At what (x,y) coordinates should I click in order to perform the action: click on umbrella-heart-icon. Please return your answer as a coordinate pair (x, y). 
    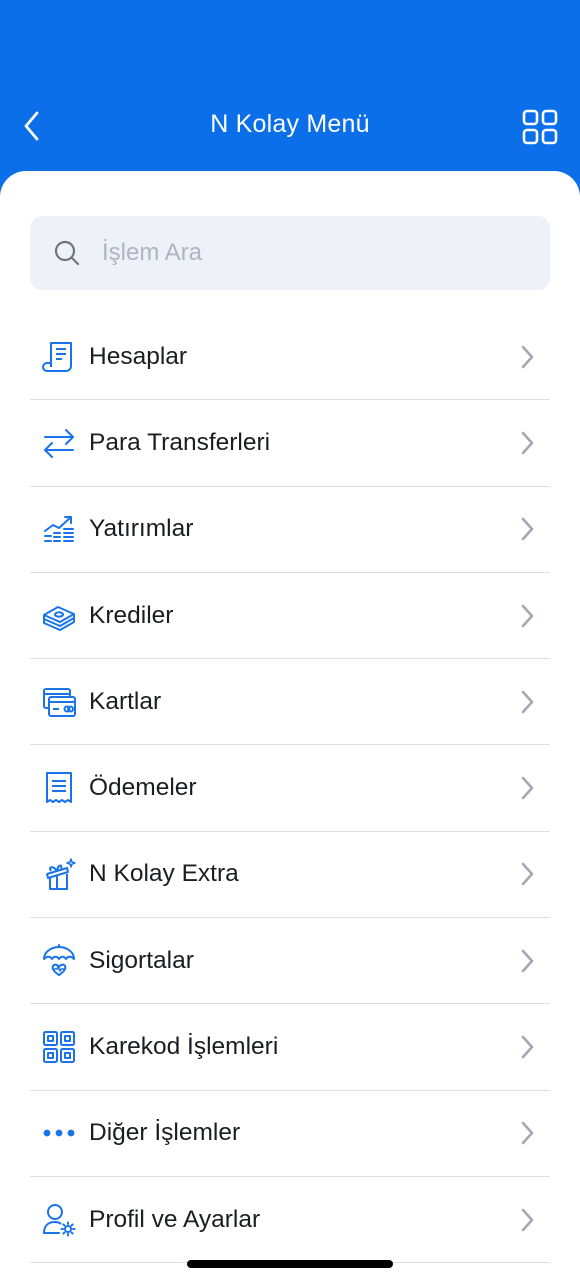
    Looking at the image, I should click on (59, 960).